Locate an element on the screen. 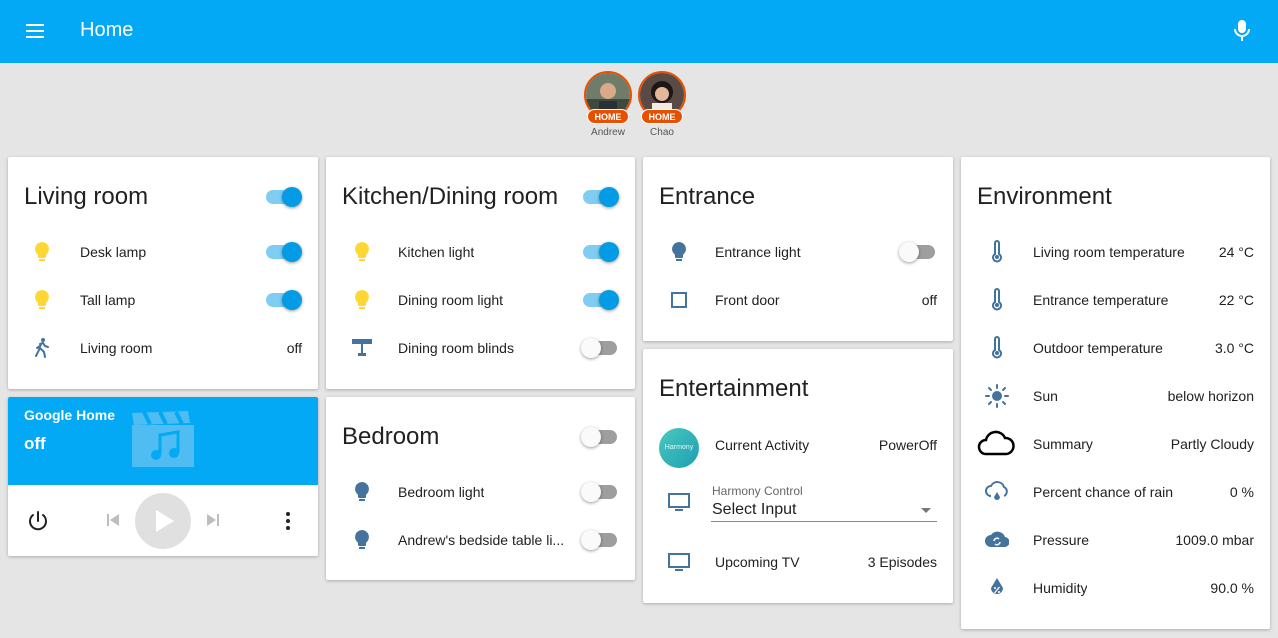 The height and width of the screenshot is (638, 1278). entity-state: Partly Cloudy is located at coordinates (1212, 444).